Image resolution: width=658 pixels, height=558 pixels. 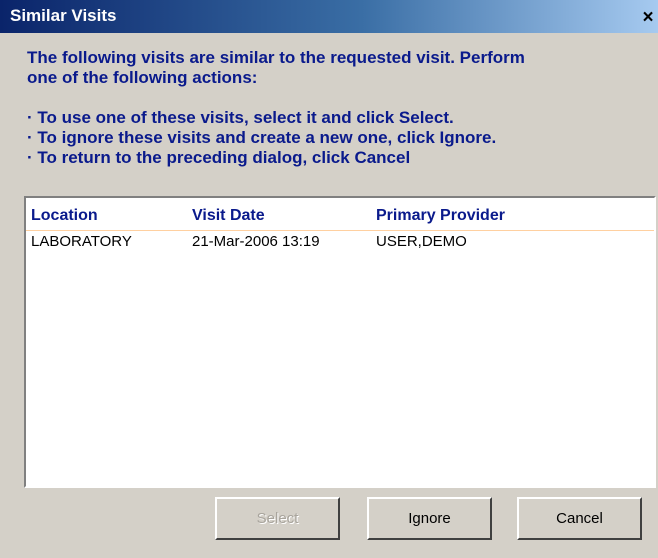 I want to click on ignore-button: Ignore, so click(x=429, y=518).